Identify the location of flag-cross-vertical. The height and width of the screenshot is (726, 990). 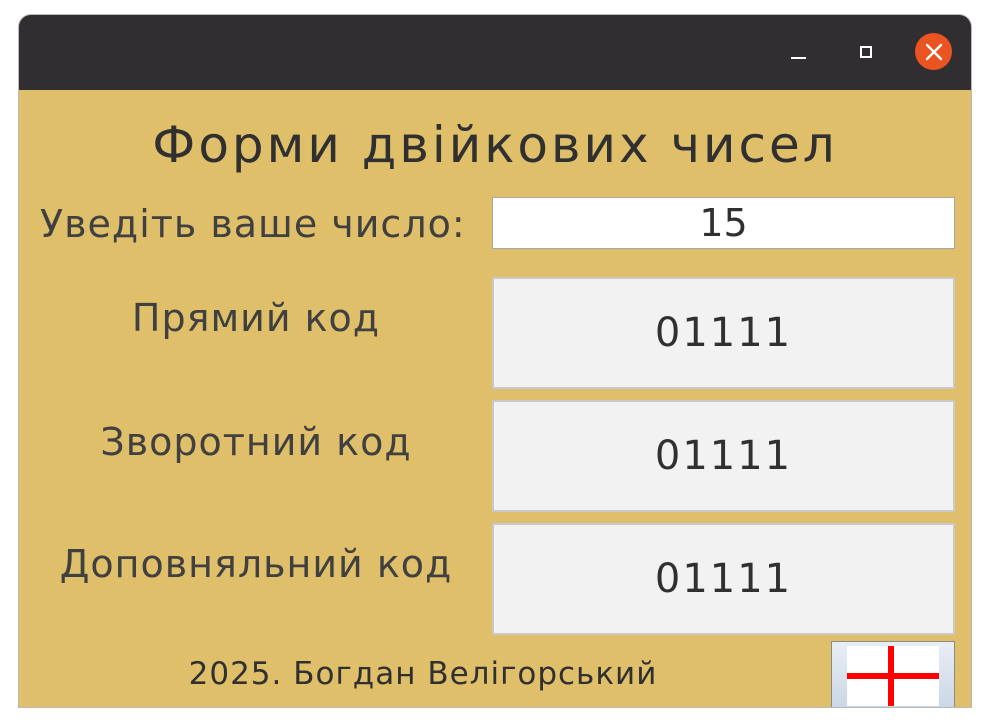
(891, 676).